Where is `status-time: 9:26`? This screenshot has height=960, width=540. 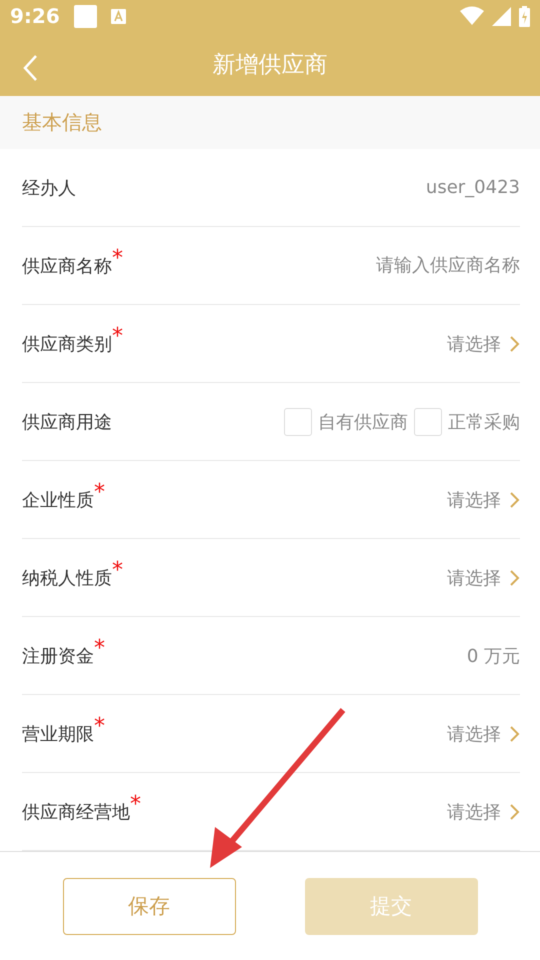
status-time: 9:26 is located at coordinates (35, 16).